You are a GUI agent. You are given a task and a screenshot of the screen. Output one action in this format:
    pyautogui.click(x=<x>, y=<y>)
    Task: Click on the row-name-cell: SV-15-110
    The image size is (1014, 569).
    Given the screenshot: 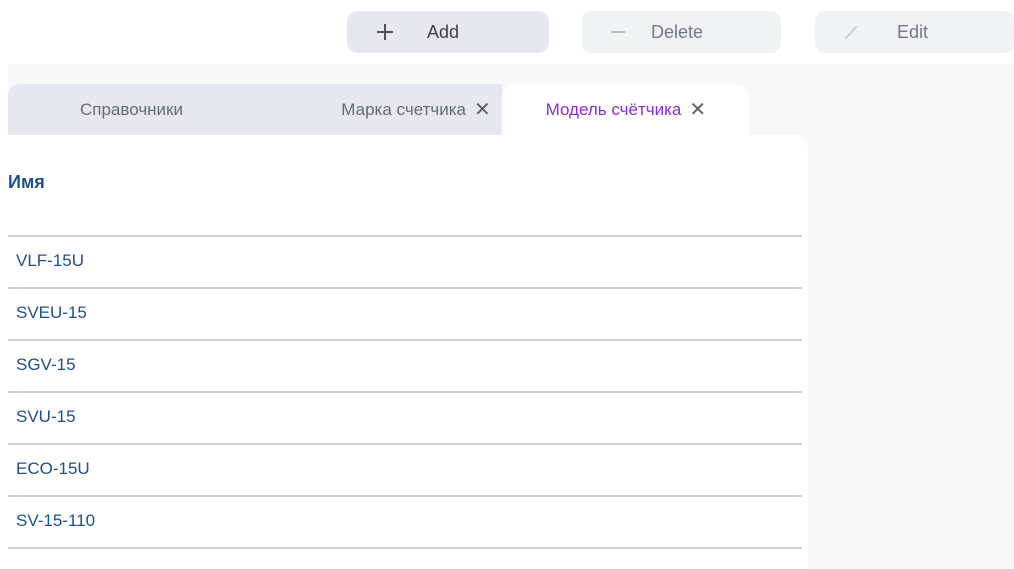 What is the action you would take?
    pyautogui.click(x=56, y=520)
    